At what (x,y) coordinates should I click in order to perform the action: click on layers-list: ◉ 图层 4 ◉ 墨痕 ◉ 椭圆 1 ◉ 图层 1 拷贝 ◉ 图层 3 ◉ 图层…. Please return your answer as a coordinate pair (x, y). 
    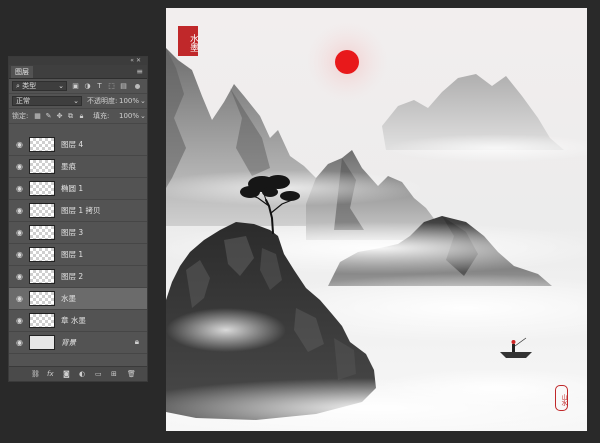
    Looking at the image, I should click on (78, 244).